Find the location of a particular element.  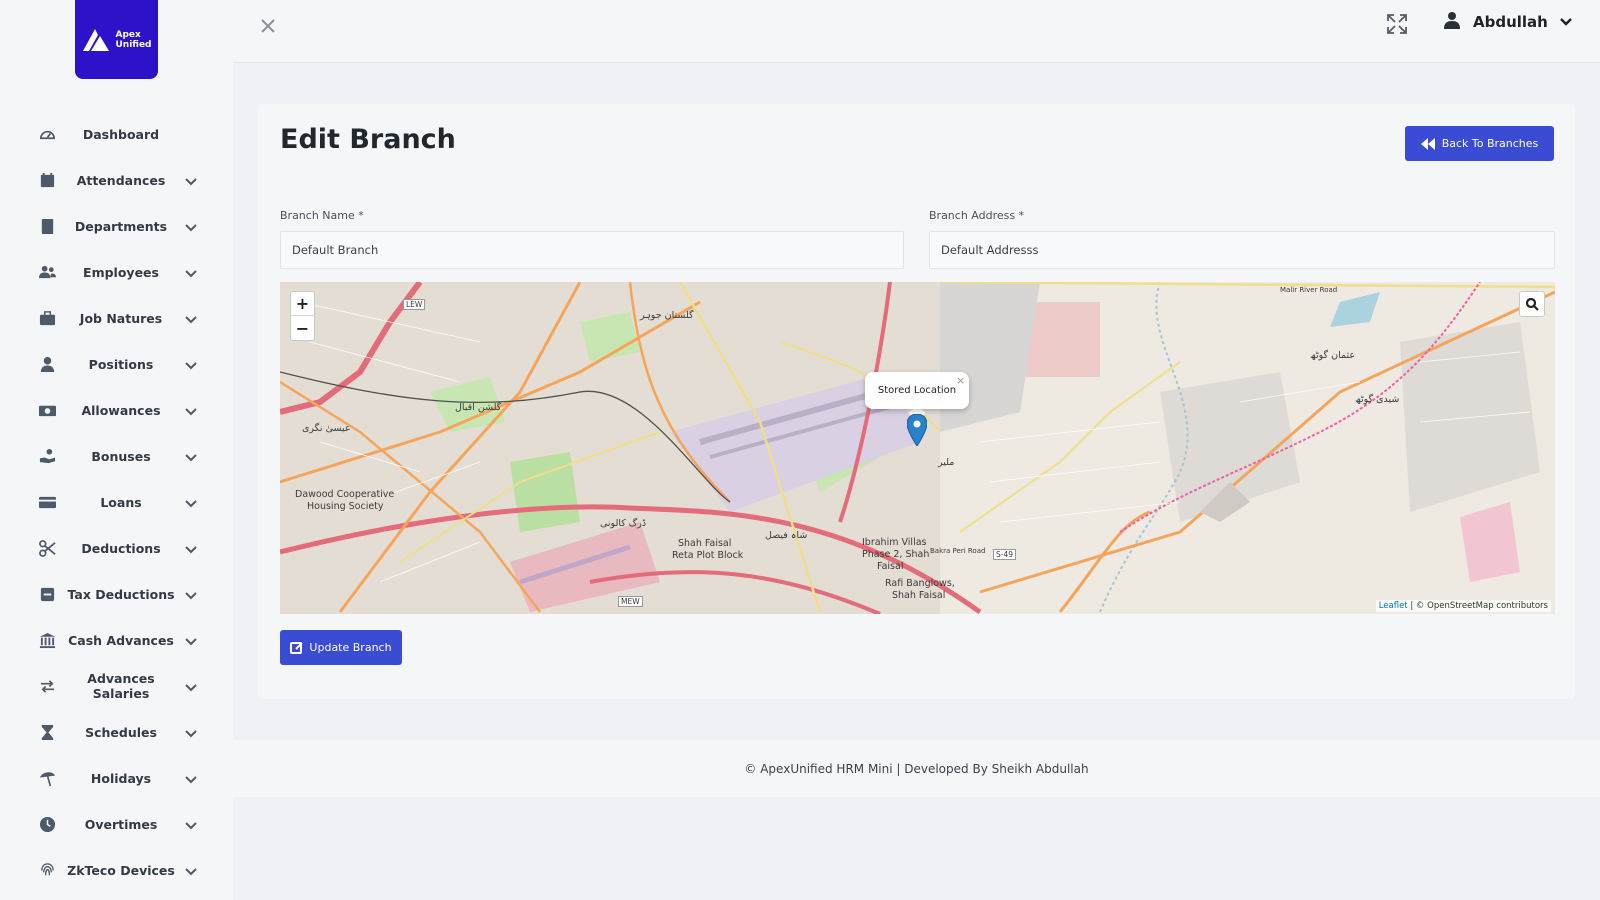

map-place-label: Rafi Banglows, is located at coordinates (920, 583).